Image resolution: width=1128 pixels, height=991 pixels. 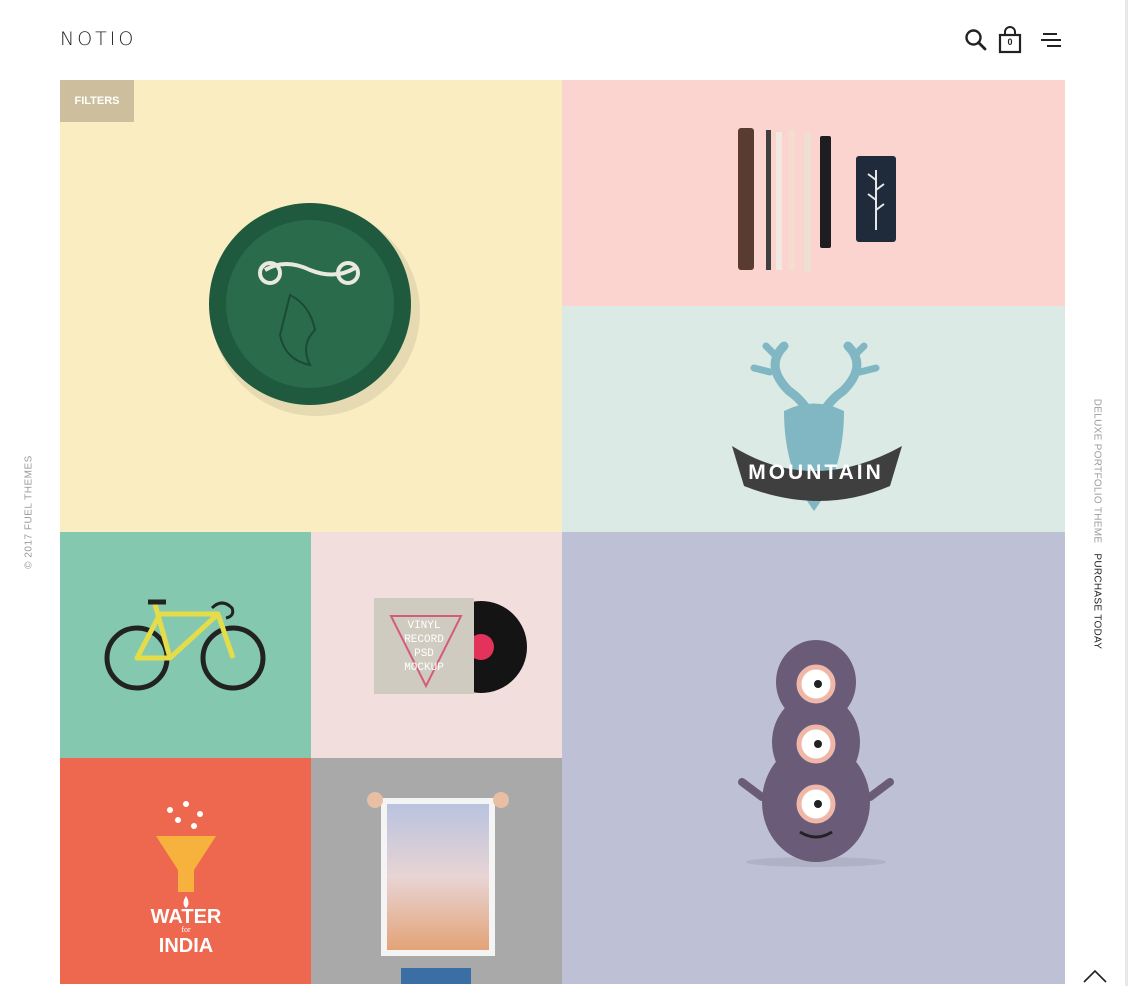 What do you see at coordinates (424, 640) in the screenshot?
I see `vinyl-line-2: RECORD` at bounding box center [424, 640].